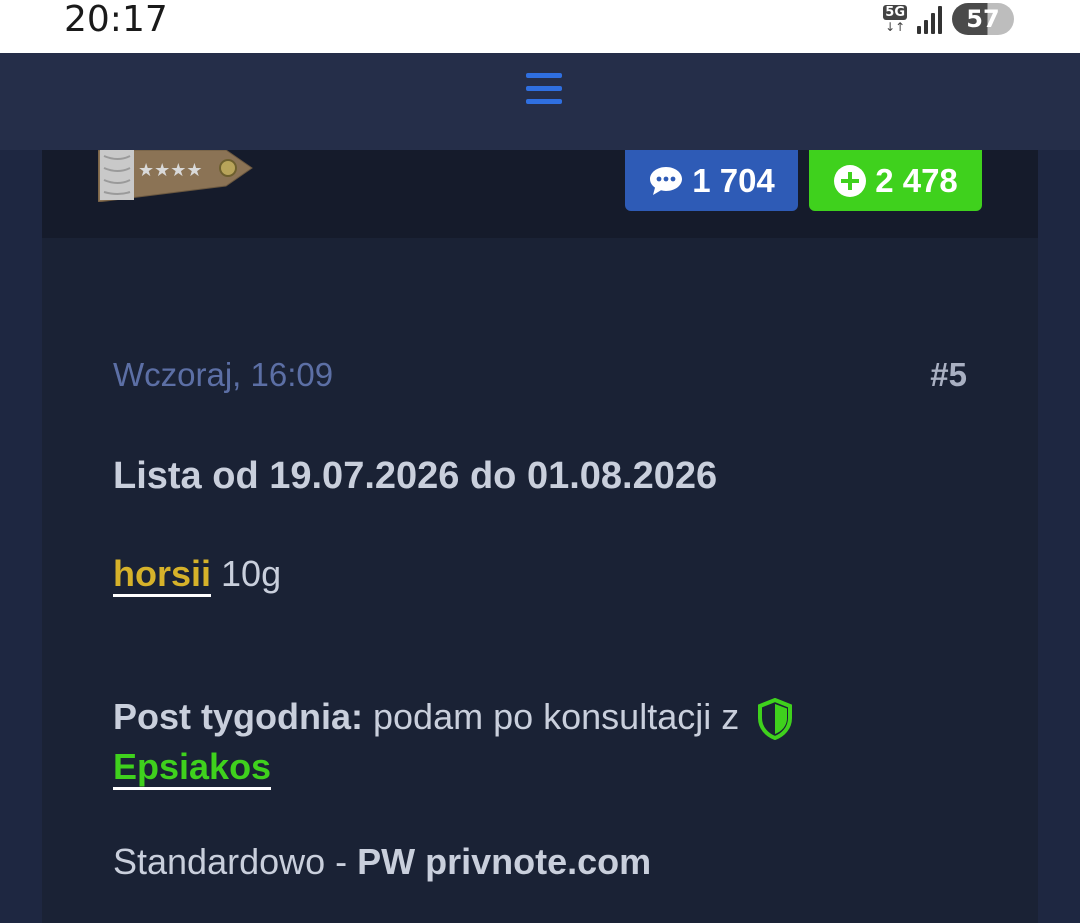  What do you see at coordinates (733, 180) in the screenshot?
I see `comments-count: 1 704` at bounding box center [733, 180].